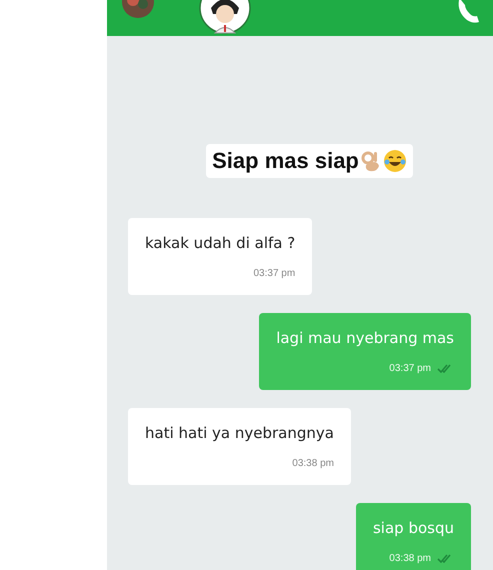 This screenshot has height=570, width=493. Describe the element at coordinates (225, 17) in the screenshot. I see `avatar-icon` at that location.